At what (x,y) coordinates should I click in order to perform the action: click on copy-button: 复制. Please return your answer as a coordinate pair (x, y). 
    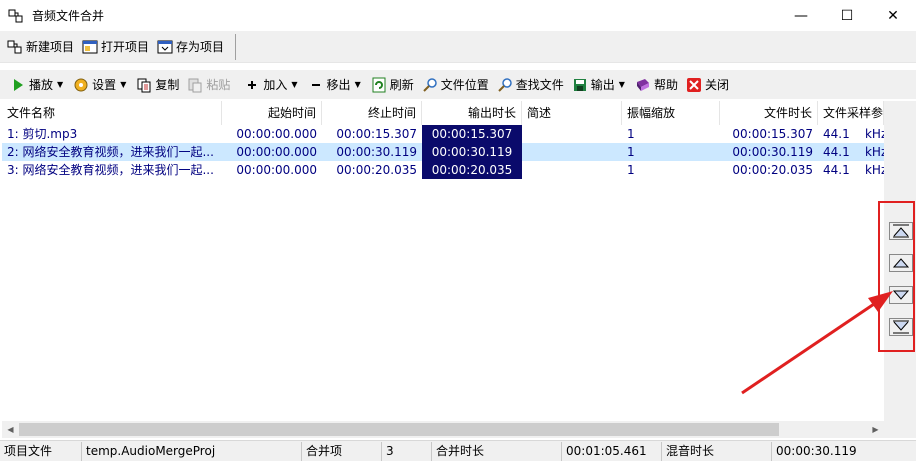
    Looking at the image, I should click on (157, 85).